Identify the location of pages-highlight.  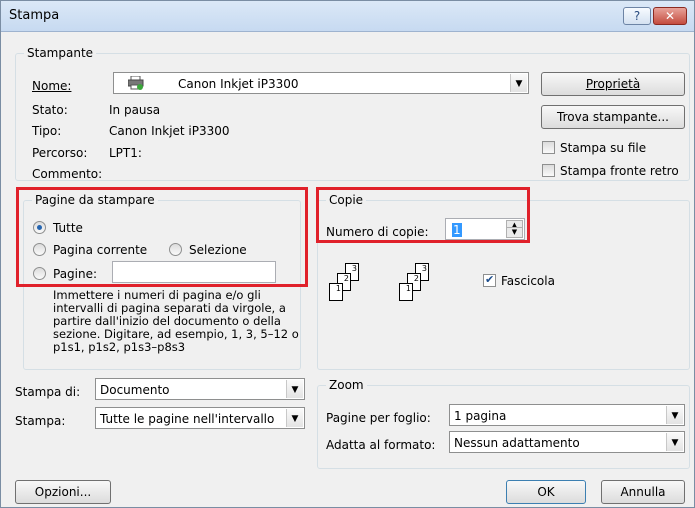
(162, 237).